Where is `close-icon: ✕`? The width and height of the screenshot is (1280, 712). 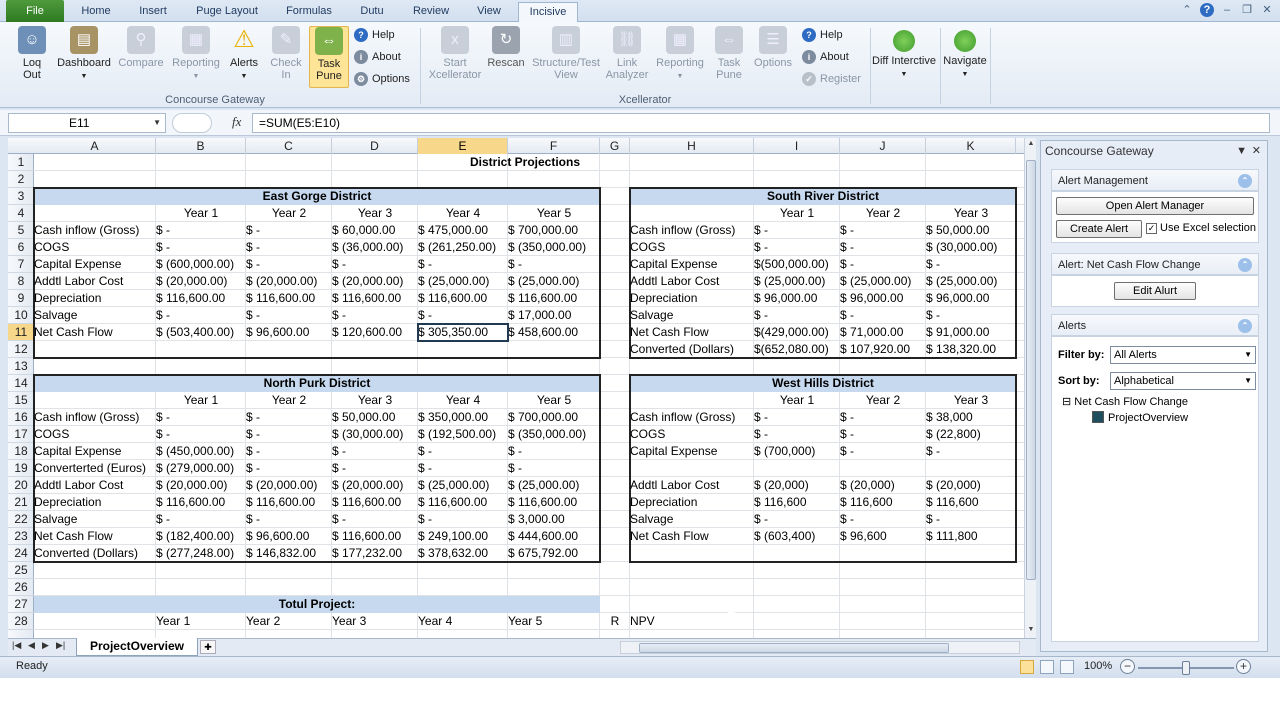 close-icon: ✕ is located at coordinates (1256, 151).